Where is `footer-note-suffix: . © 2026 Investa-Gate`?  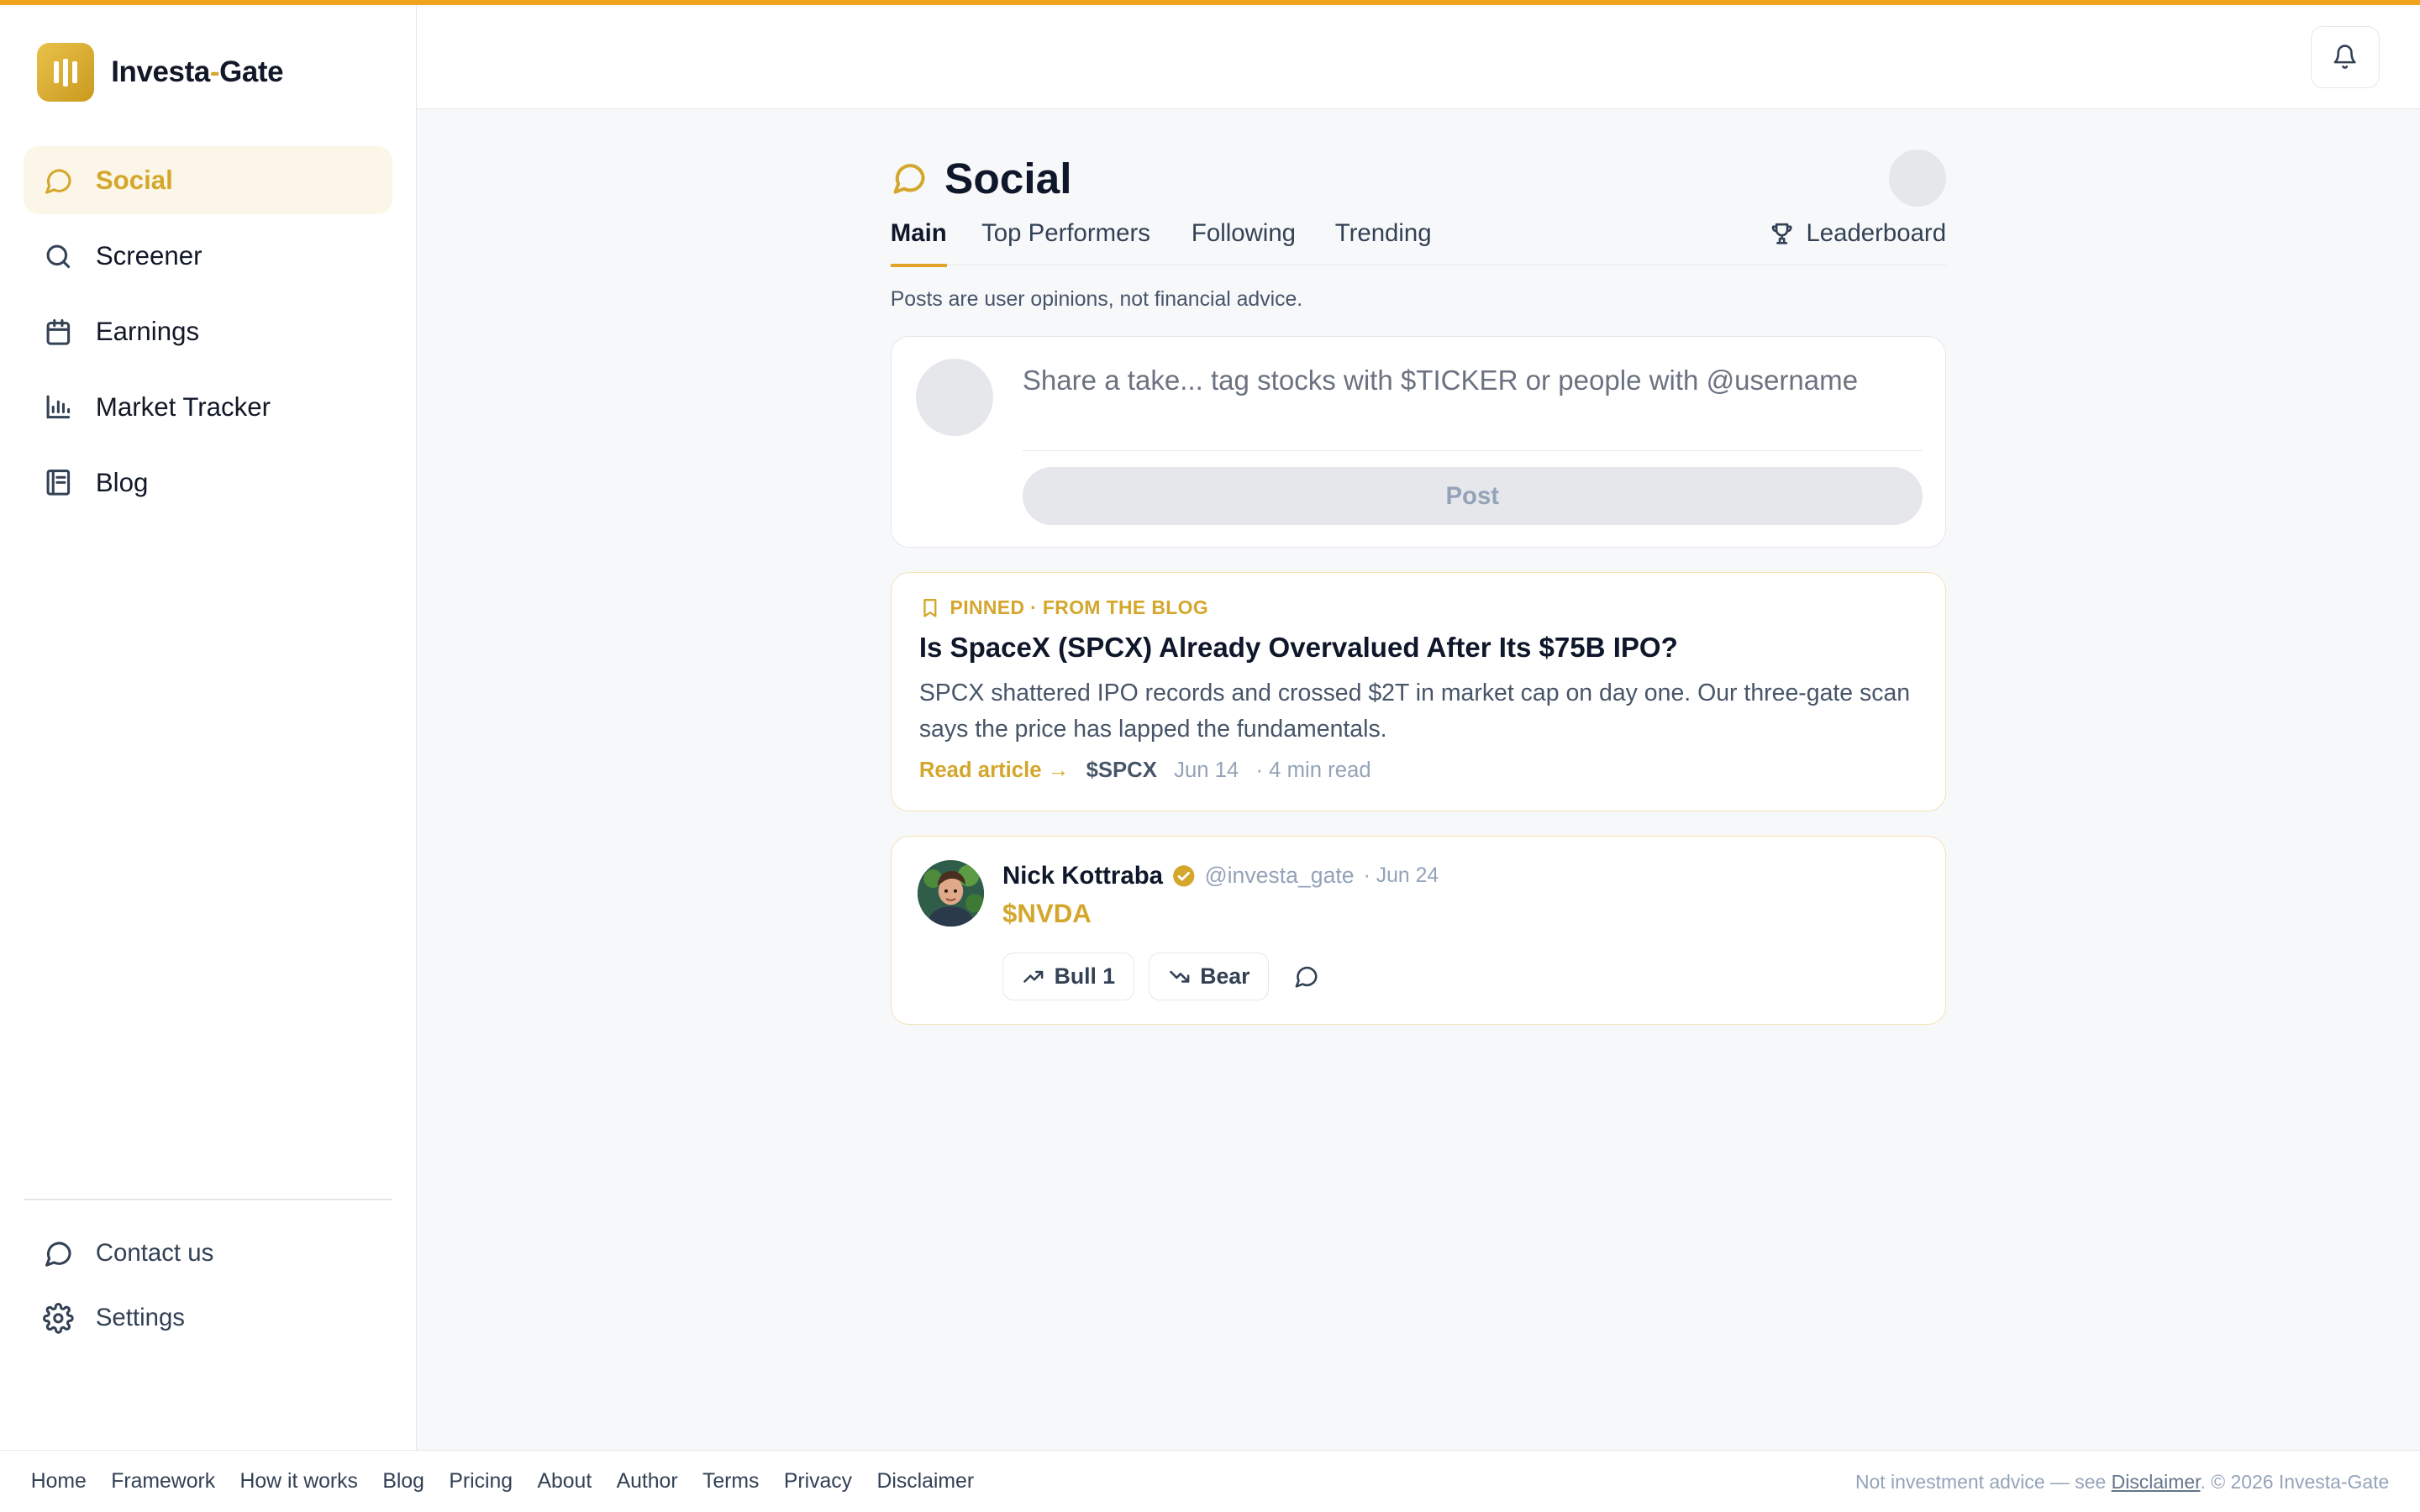
footer-note-suffix: . © 2026 Investa-Gate is located at coordinates (2295, 1482).